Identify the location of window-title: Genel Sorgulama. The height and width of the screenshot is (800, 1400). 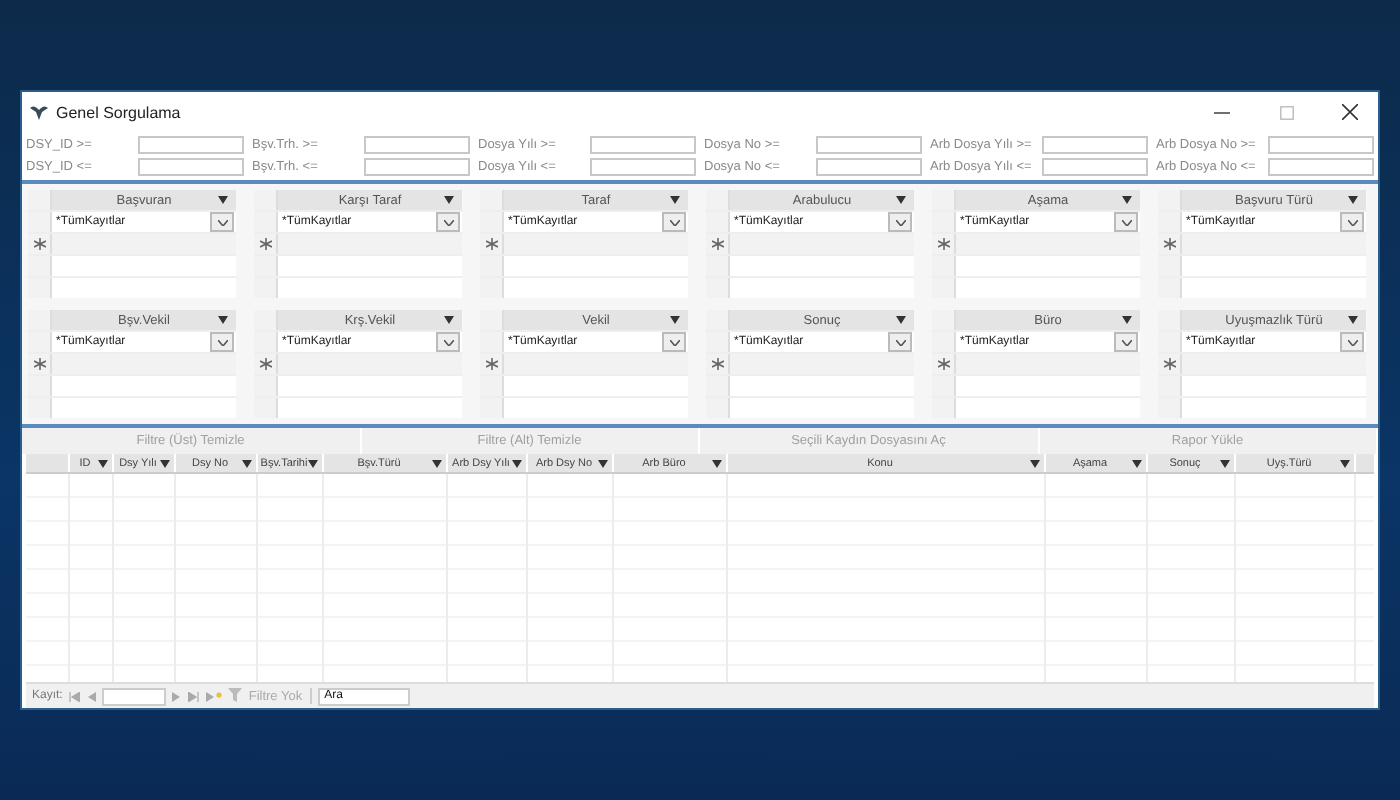
(119, 112).